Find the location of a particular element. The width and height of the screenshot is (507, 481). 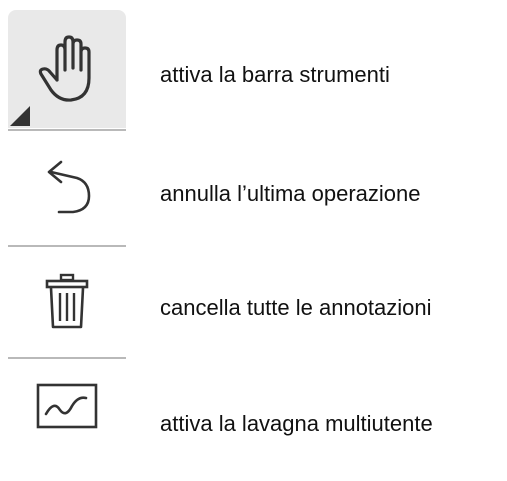

hand-icon is located at coordinates (67, 69).